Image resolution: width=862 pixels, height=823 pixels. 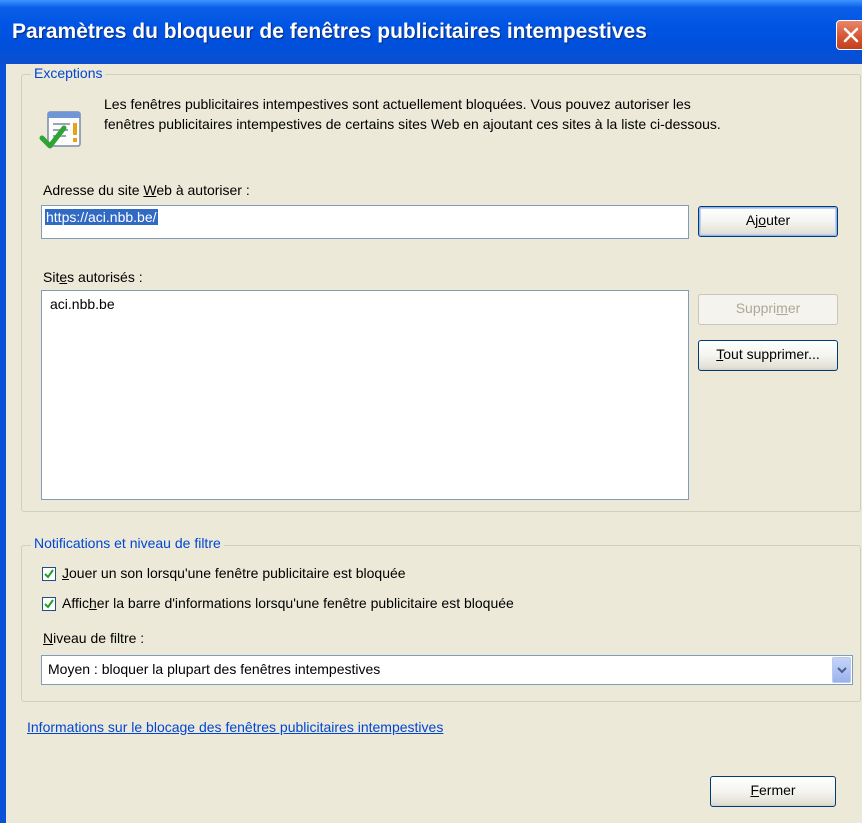 I want to click on infobar-label-pre: Affic, so click(x=75, y=603).